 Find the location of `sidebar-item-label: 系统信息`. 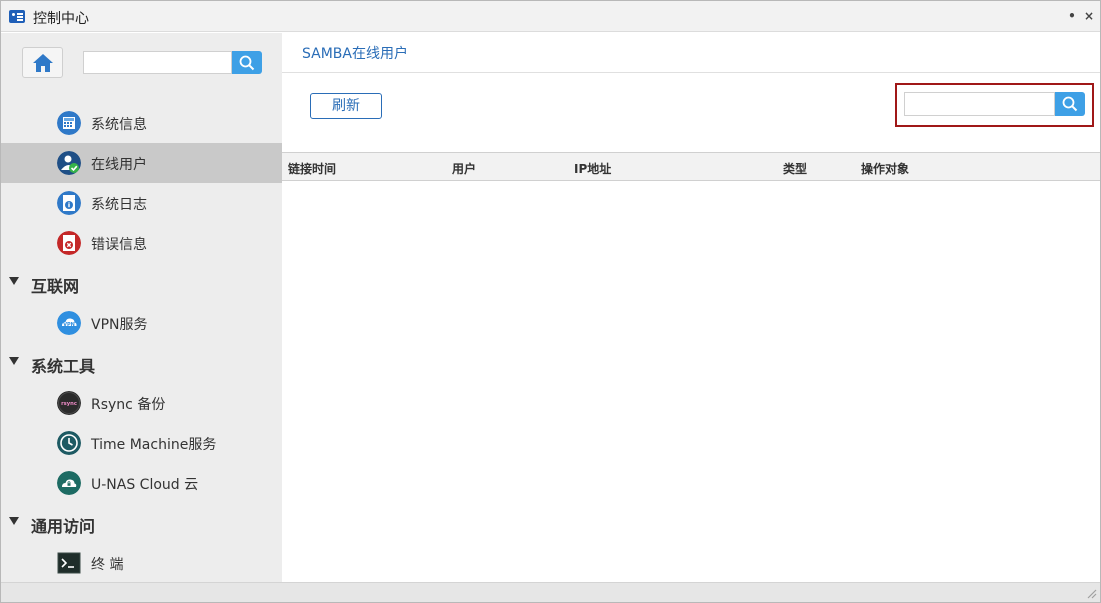

sidebar-item-label: 系统信息 is located at coordinates (119, 125).